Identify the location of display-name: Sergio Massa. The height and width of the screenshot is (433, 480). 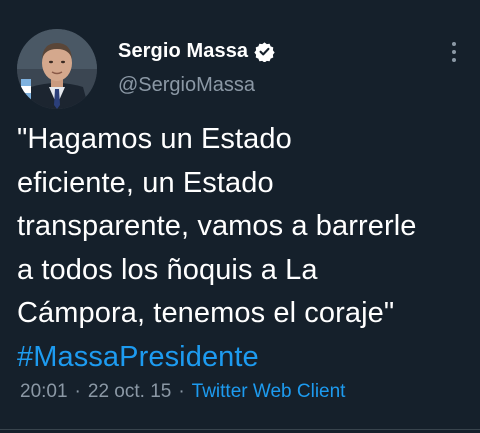
(183, 51).